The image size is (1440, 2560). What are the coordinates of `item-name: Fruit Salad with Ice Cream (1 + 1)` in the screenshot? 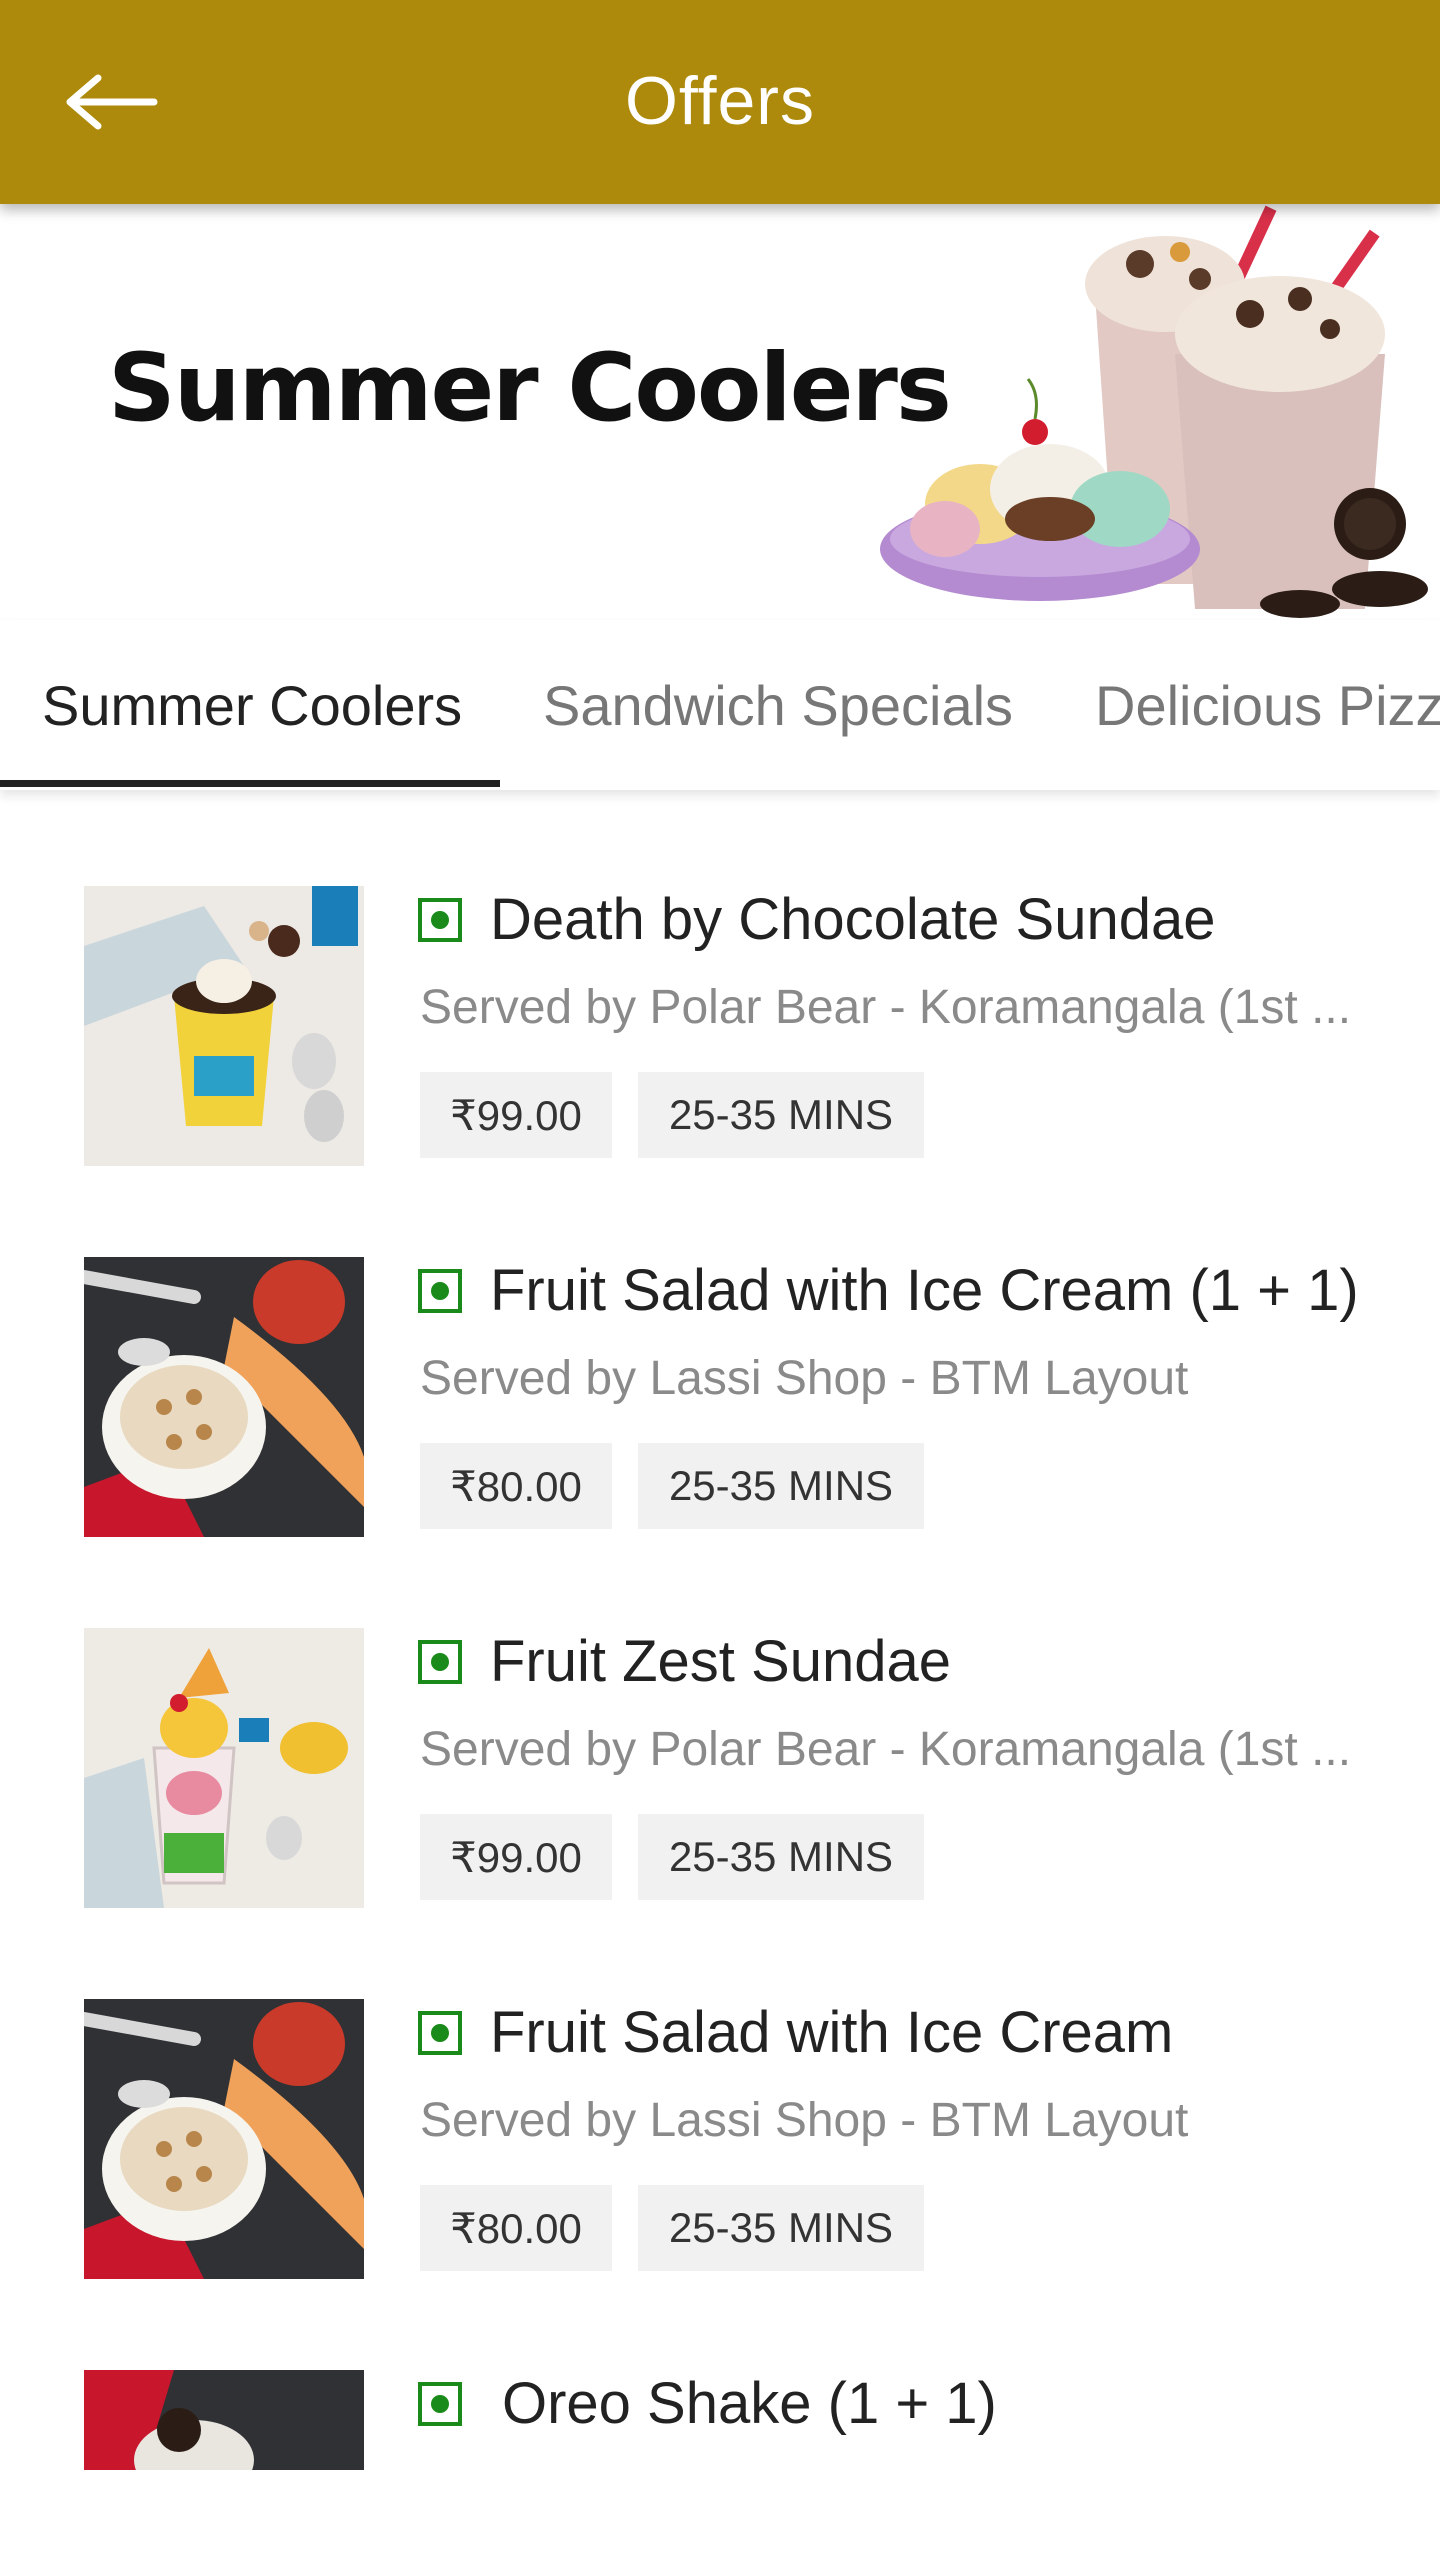 It's located at (924, 1290).